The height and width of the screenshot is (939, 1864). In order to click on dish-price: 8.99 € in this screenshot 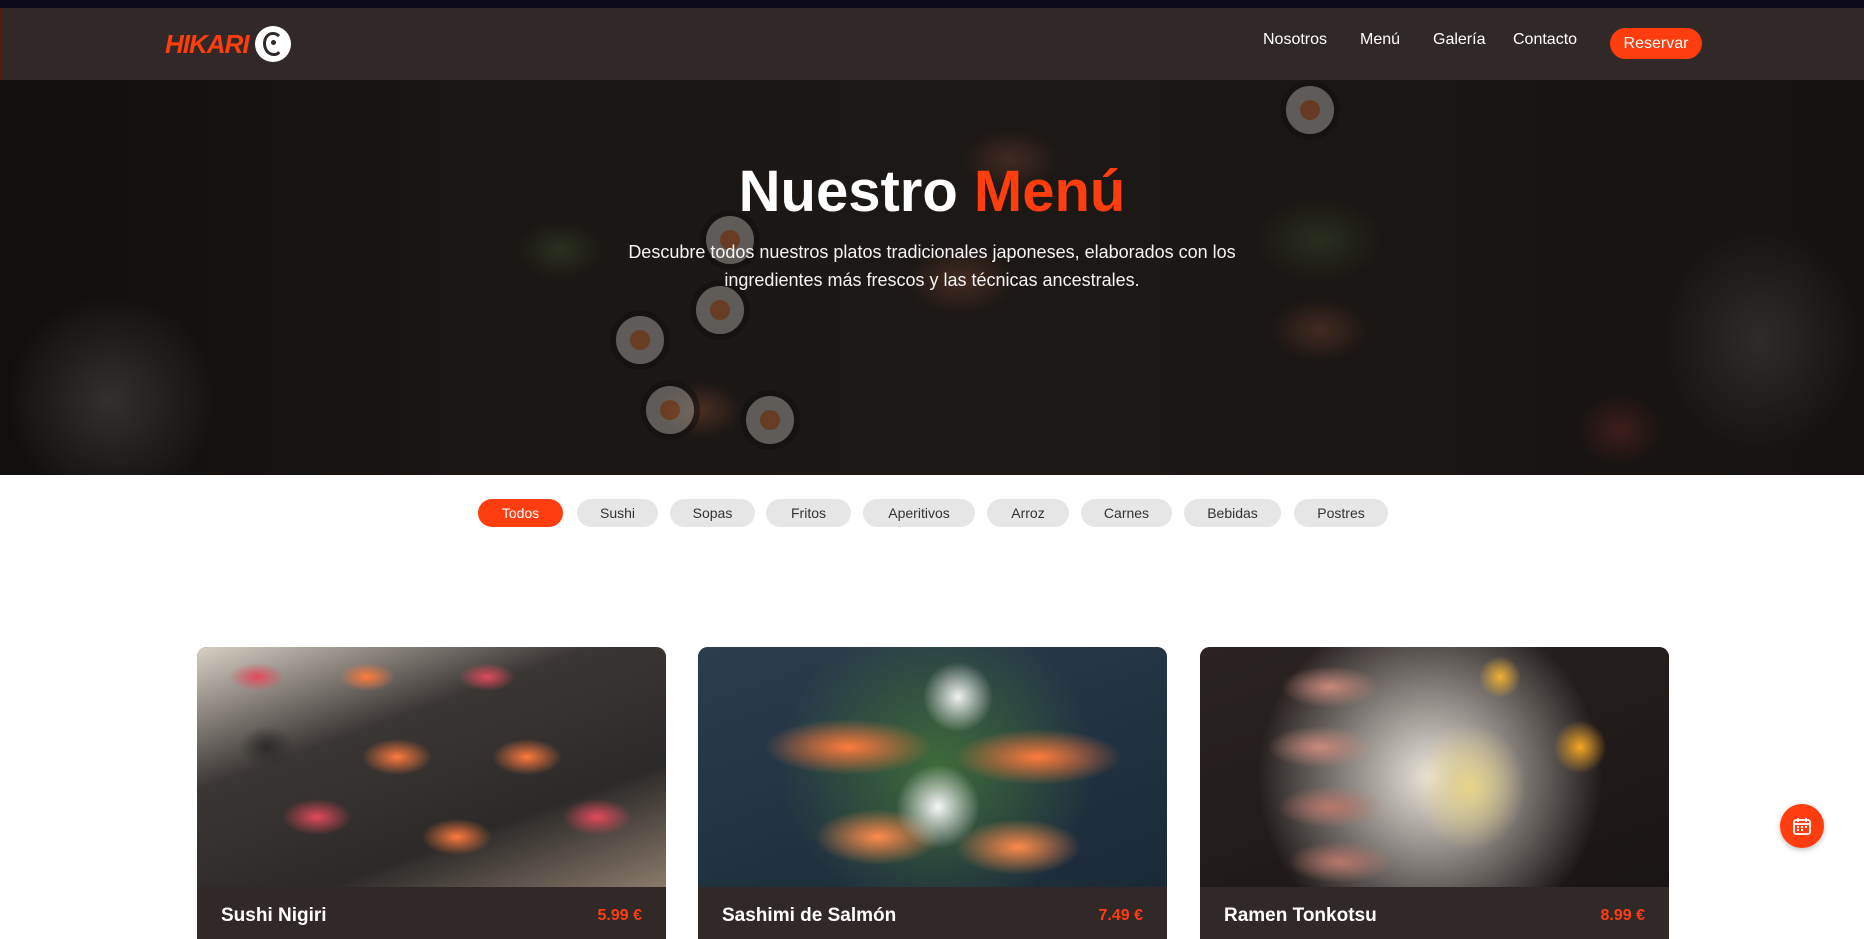, I will do `click(1622, 915)`.